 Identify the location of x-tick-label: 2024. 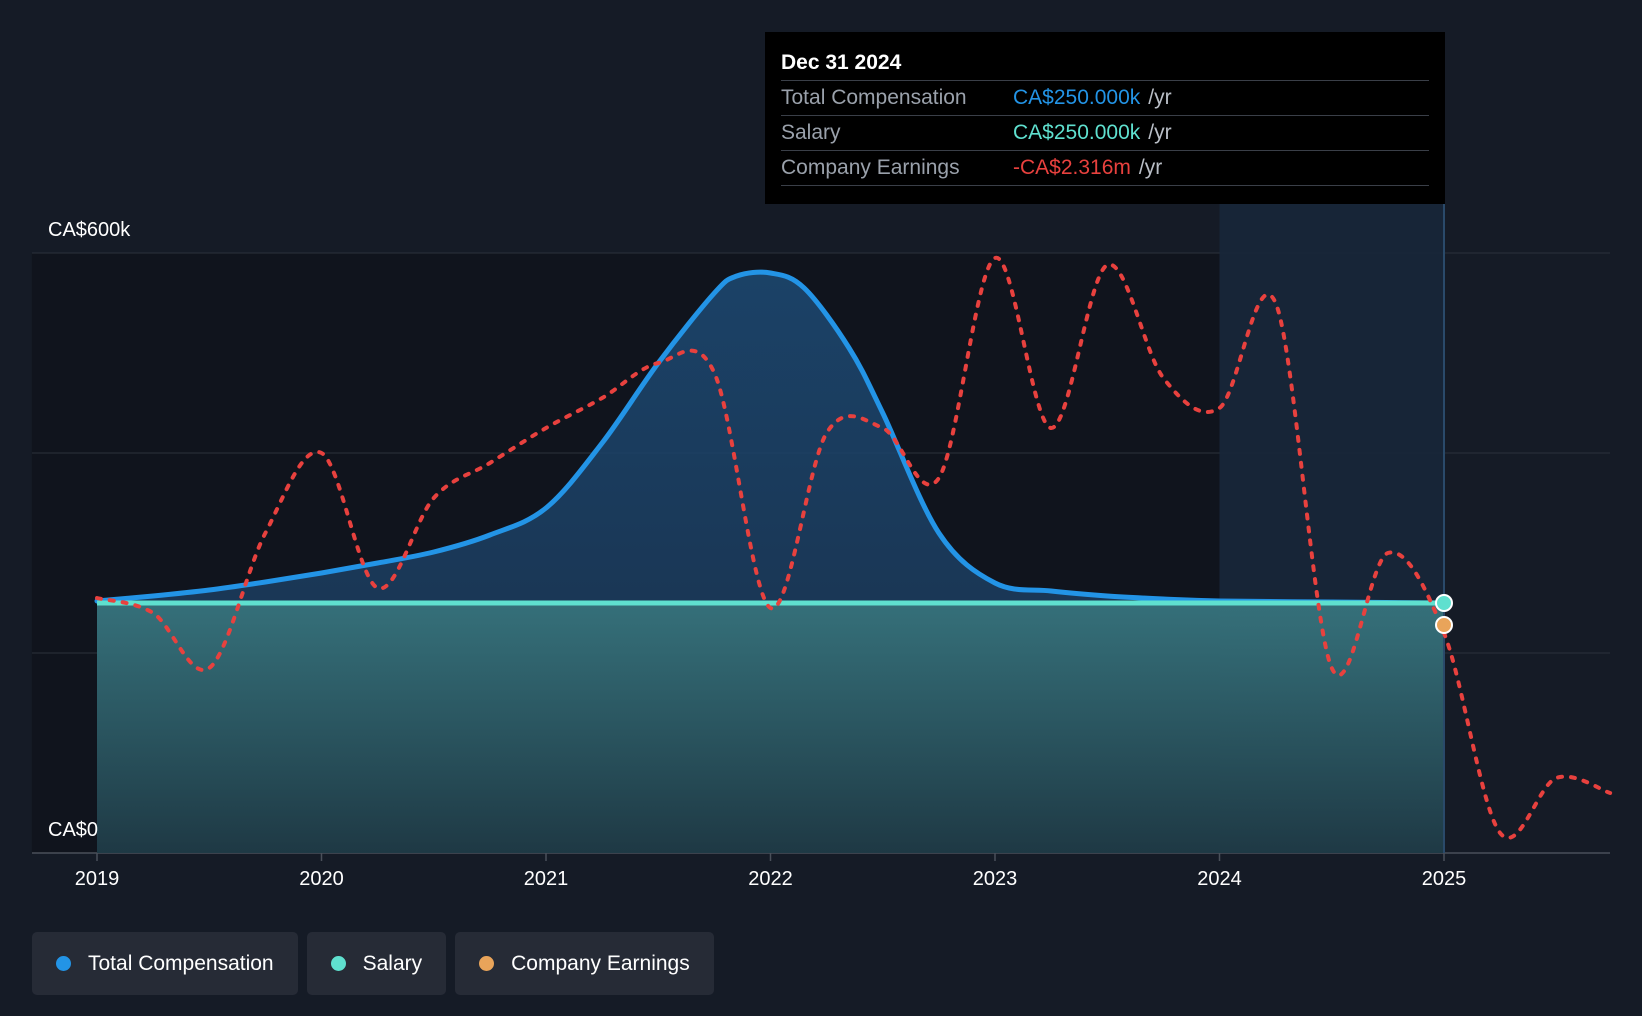
(1219, 879).